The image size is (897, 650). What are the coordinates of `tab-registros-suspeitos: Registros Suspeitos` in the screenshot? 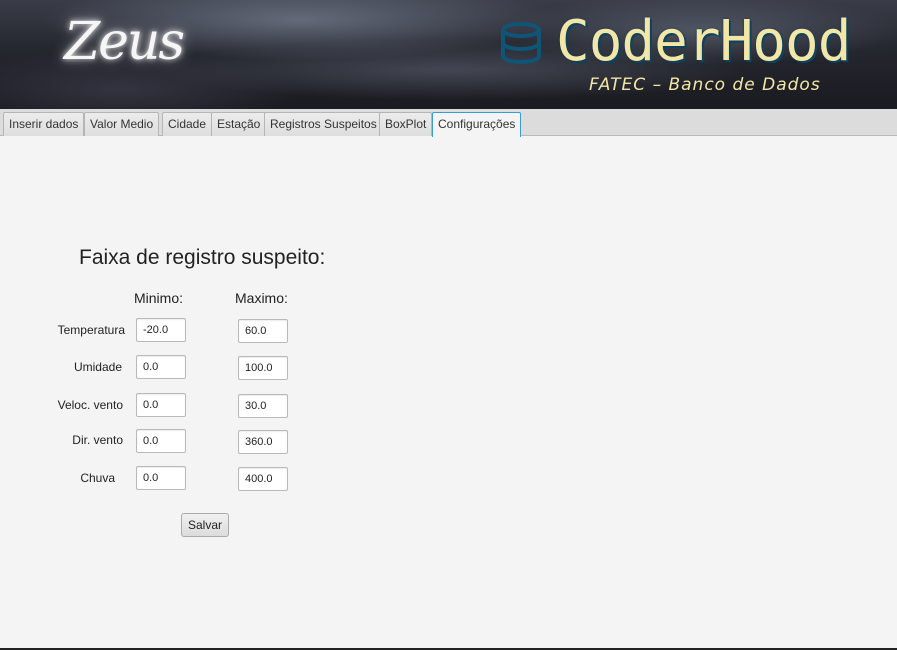 It's located at (323, 124).